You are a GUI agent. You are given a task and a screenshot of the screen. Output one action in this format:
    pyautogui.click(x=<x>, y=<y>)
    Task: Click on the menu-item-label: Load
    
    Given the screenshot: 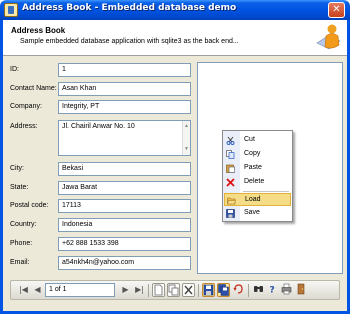 What is the action you would take?
    pyautogui.click(x=253, y=199)
    